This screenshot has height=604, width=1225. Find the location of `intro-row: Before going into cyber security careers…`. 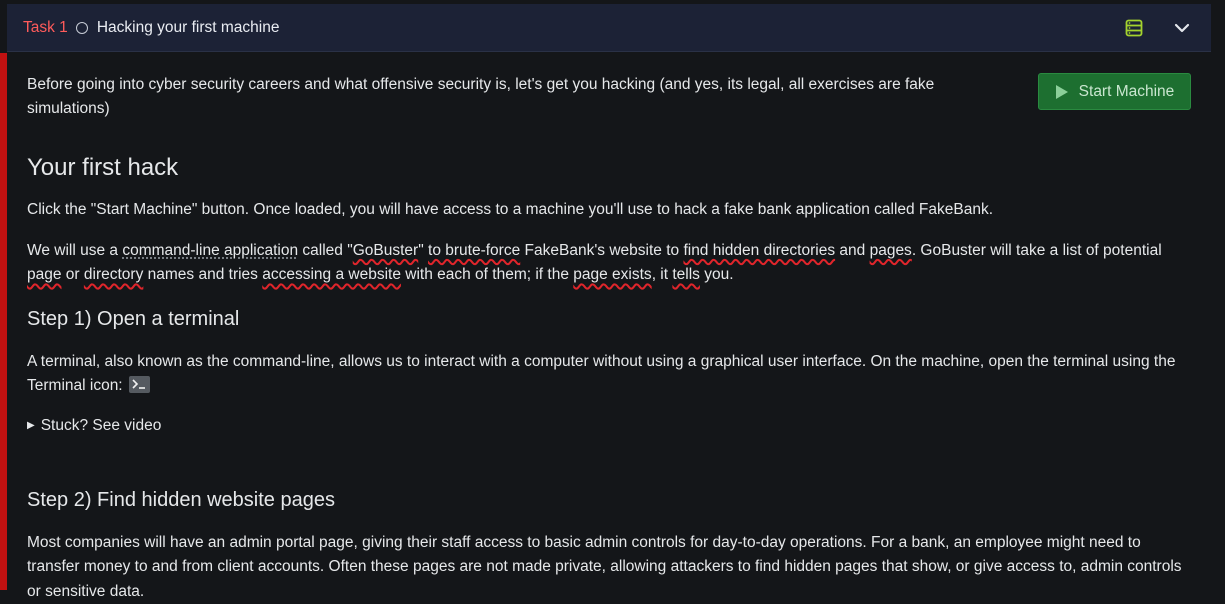

intro-row: Before going into cyber security careers… is located at coordinates (609, 97).